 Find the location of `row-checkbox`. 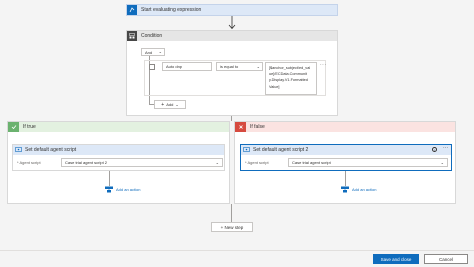

row-checkbox is located at coordinates (152, 67).